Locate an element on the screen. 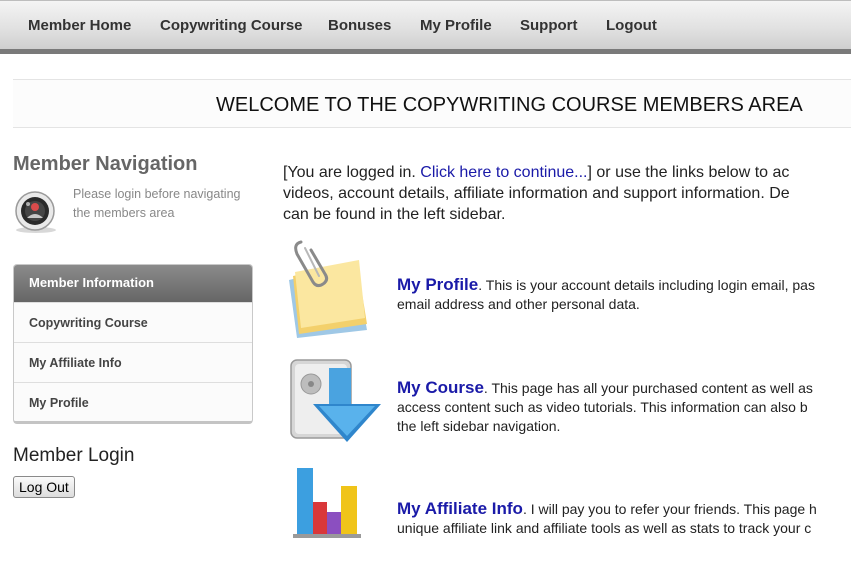 This screenshot has height=562, width=851. sidebar-item-my-affiliate-info: My Affiliate Info is located at coordinates (133, 362).